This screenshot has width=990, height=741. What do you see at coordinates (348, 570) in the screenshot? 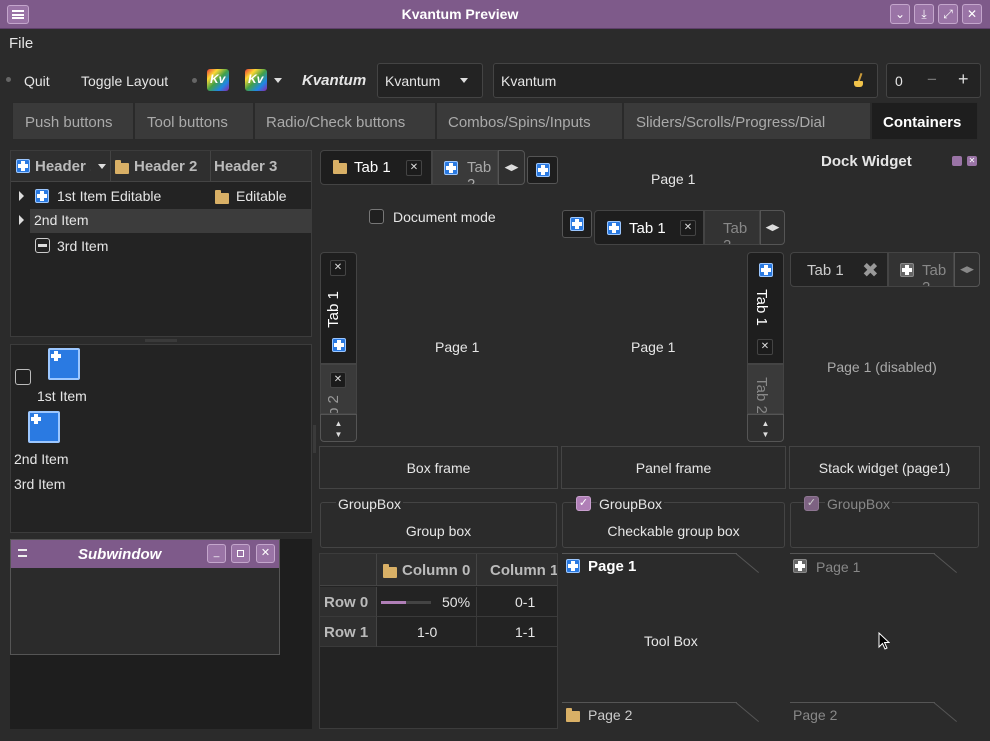
I see `table-corner` at bounding box center [348, 570].